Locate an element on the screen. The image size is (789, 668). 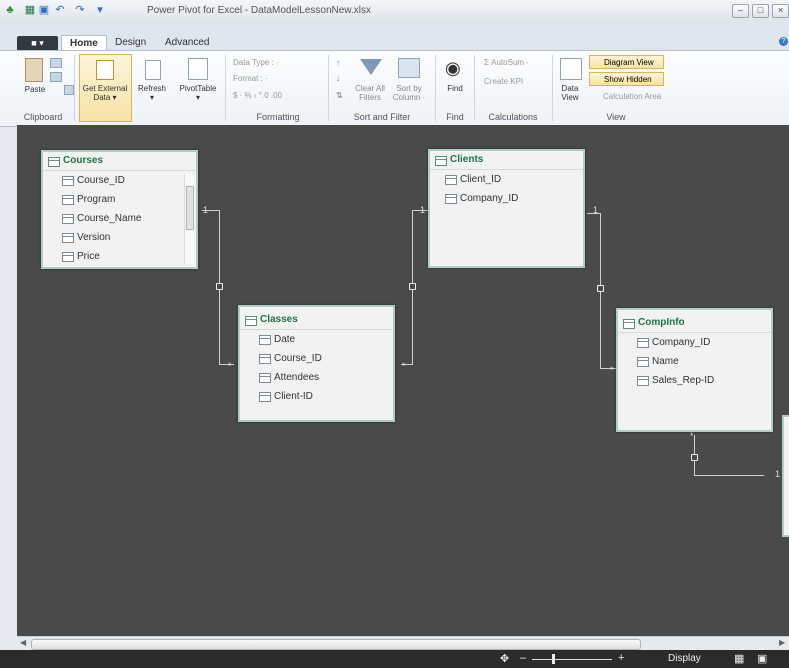
diagram-view-icon: ▣ is located at coordinates (762, 658).